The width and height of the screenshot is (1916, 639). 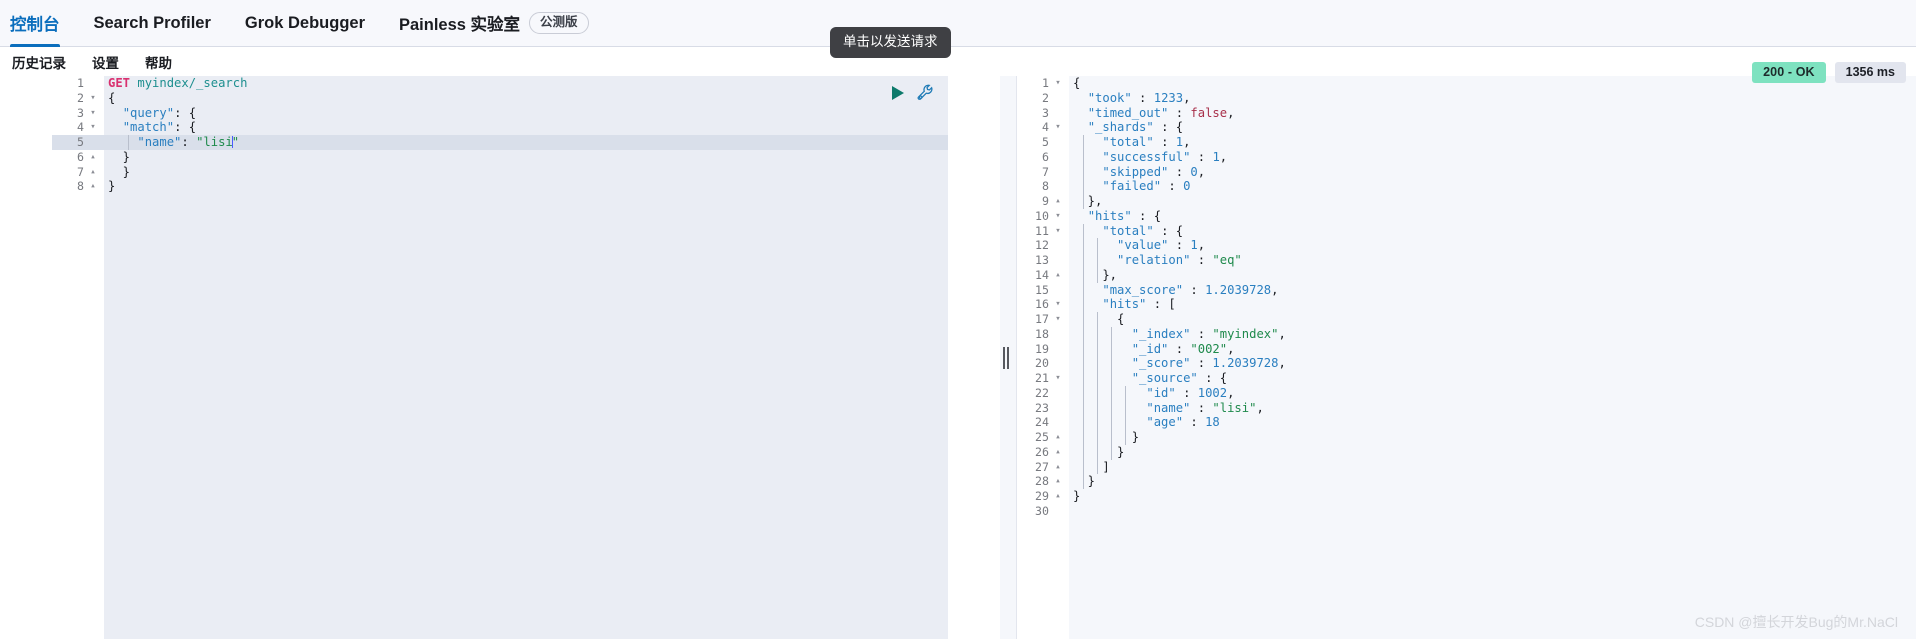 What do you see at coordinates (1179, 260) in the screenshot?
I see `code-text: "relation" : "eq"` at bounding box center [1179, 260].